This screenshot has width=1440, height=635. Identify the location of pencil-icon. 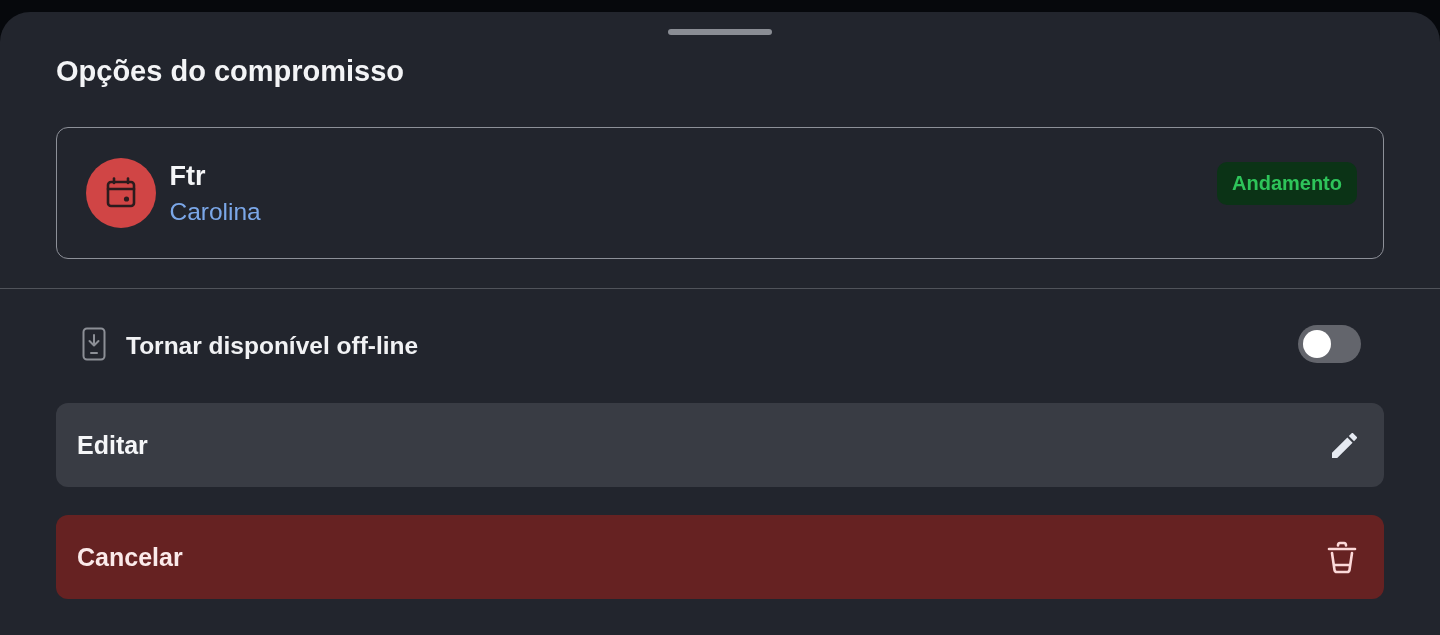
(1344, 445).